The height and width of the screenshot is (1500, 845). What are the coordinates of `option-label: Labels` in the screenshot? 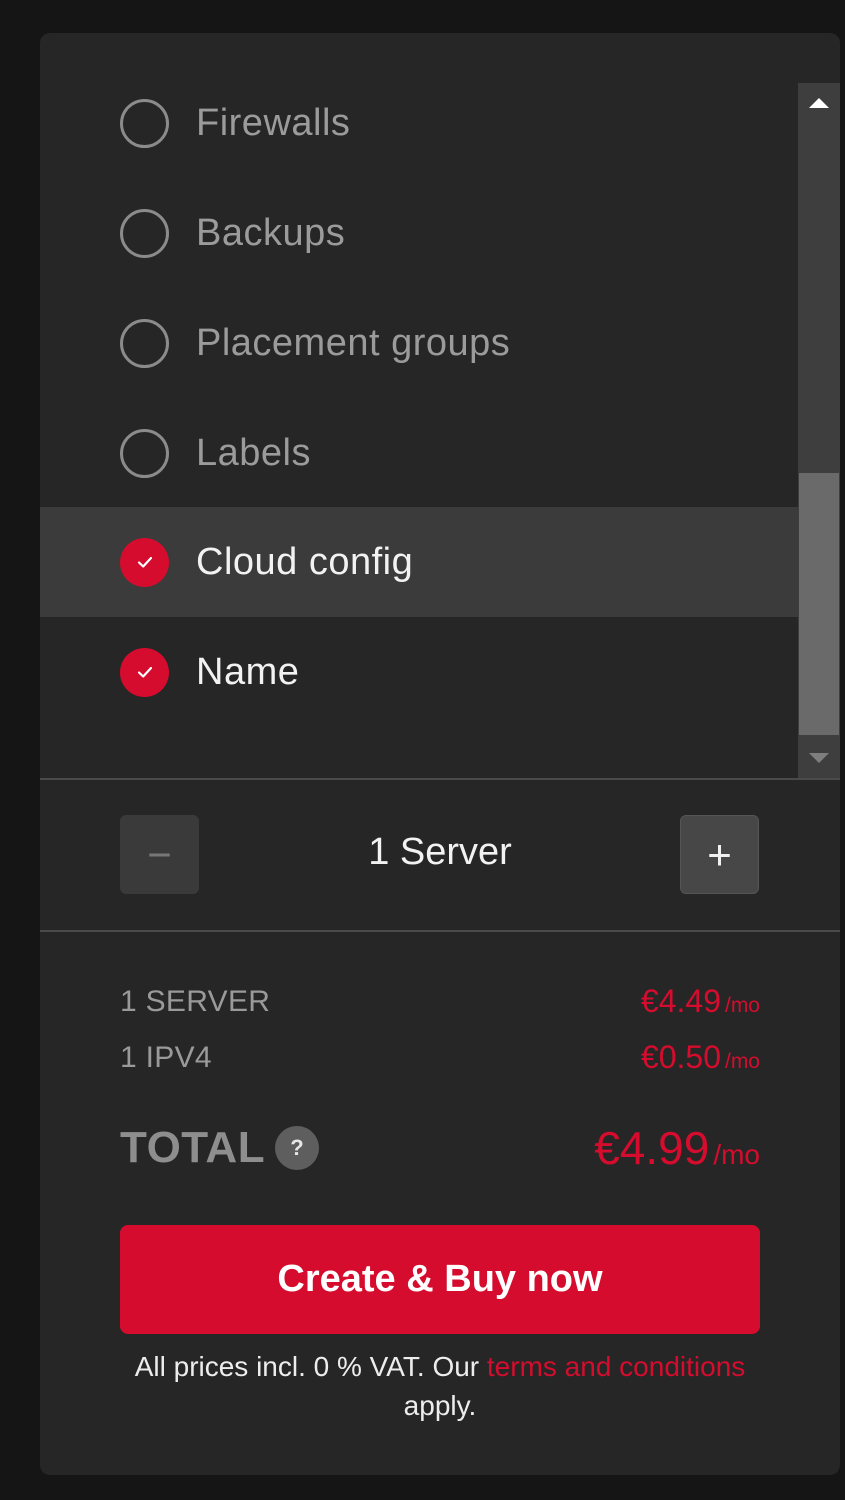 It's located at (253, 452).